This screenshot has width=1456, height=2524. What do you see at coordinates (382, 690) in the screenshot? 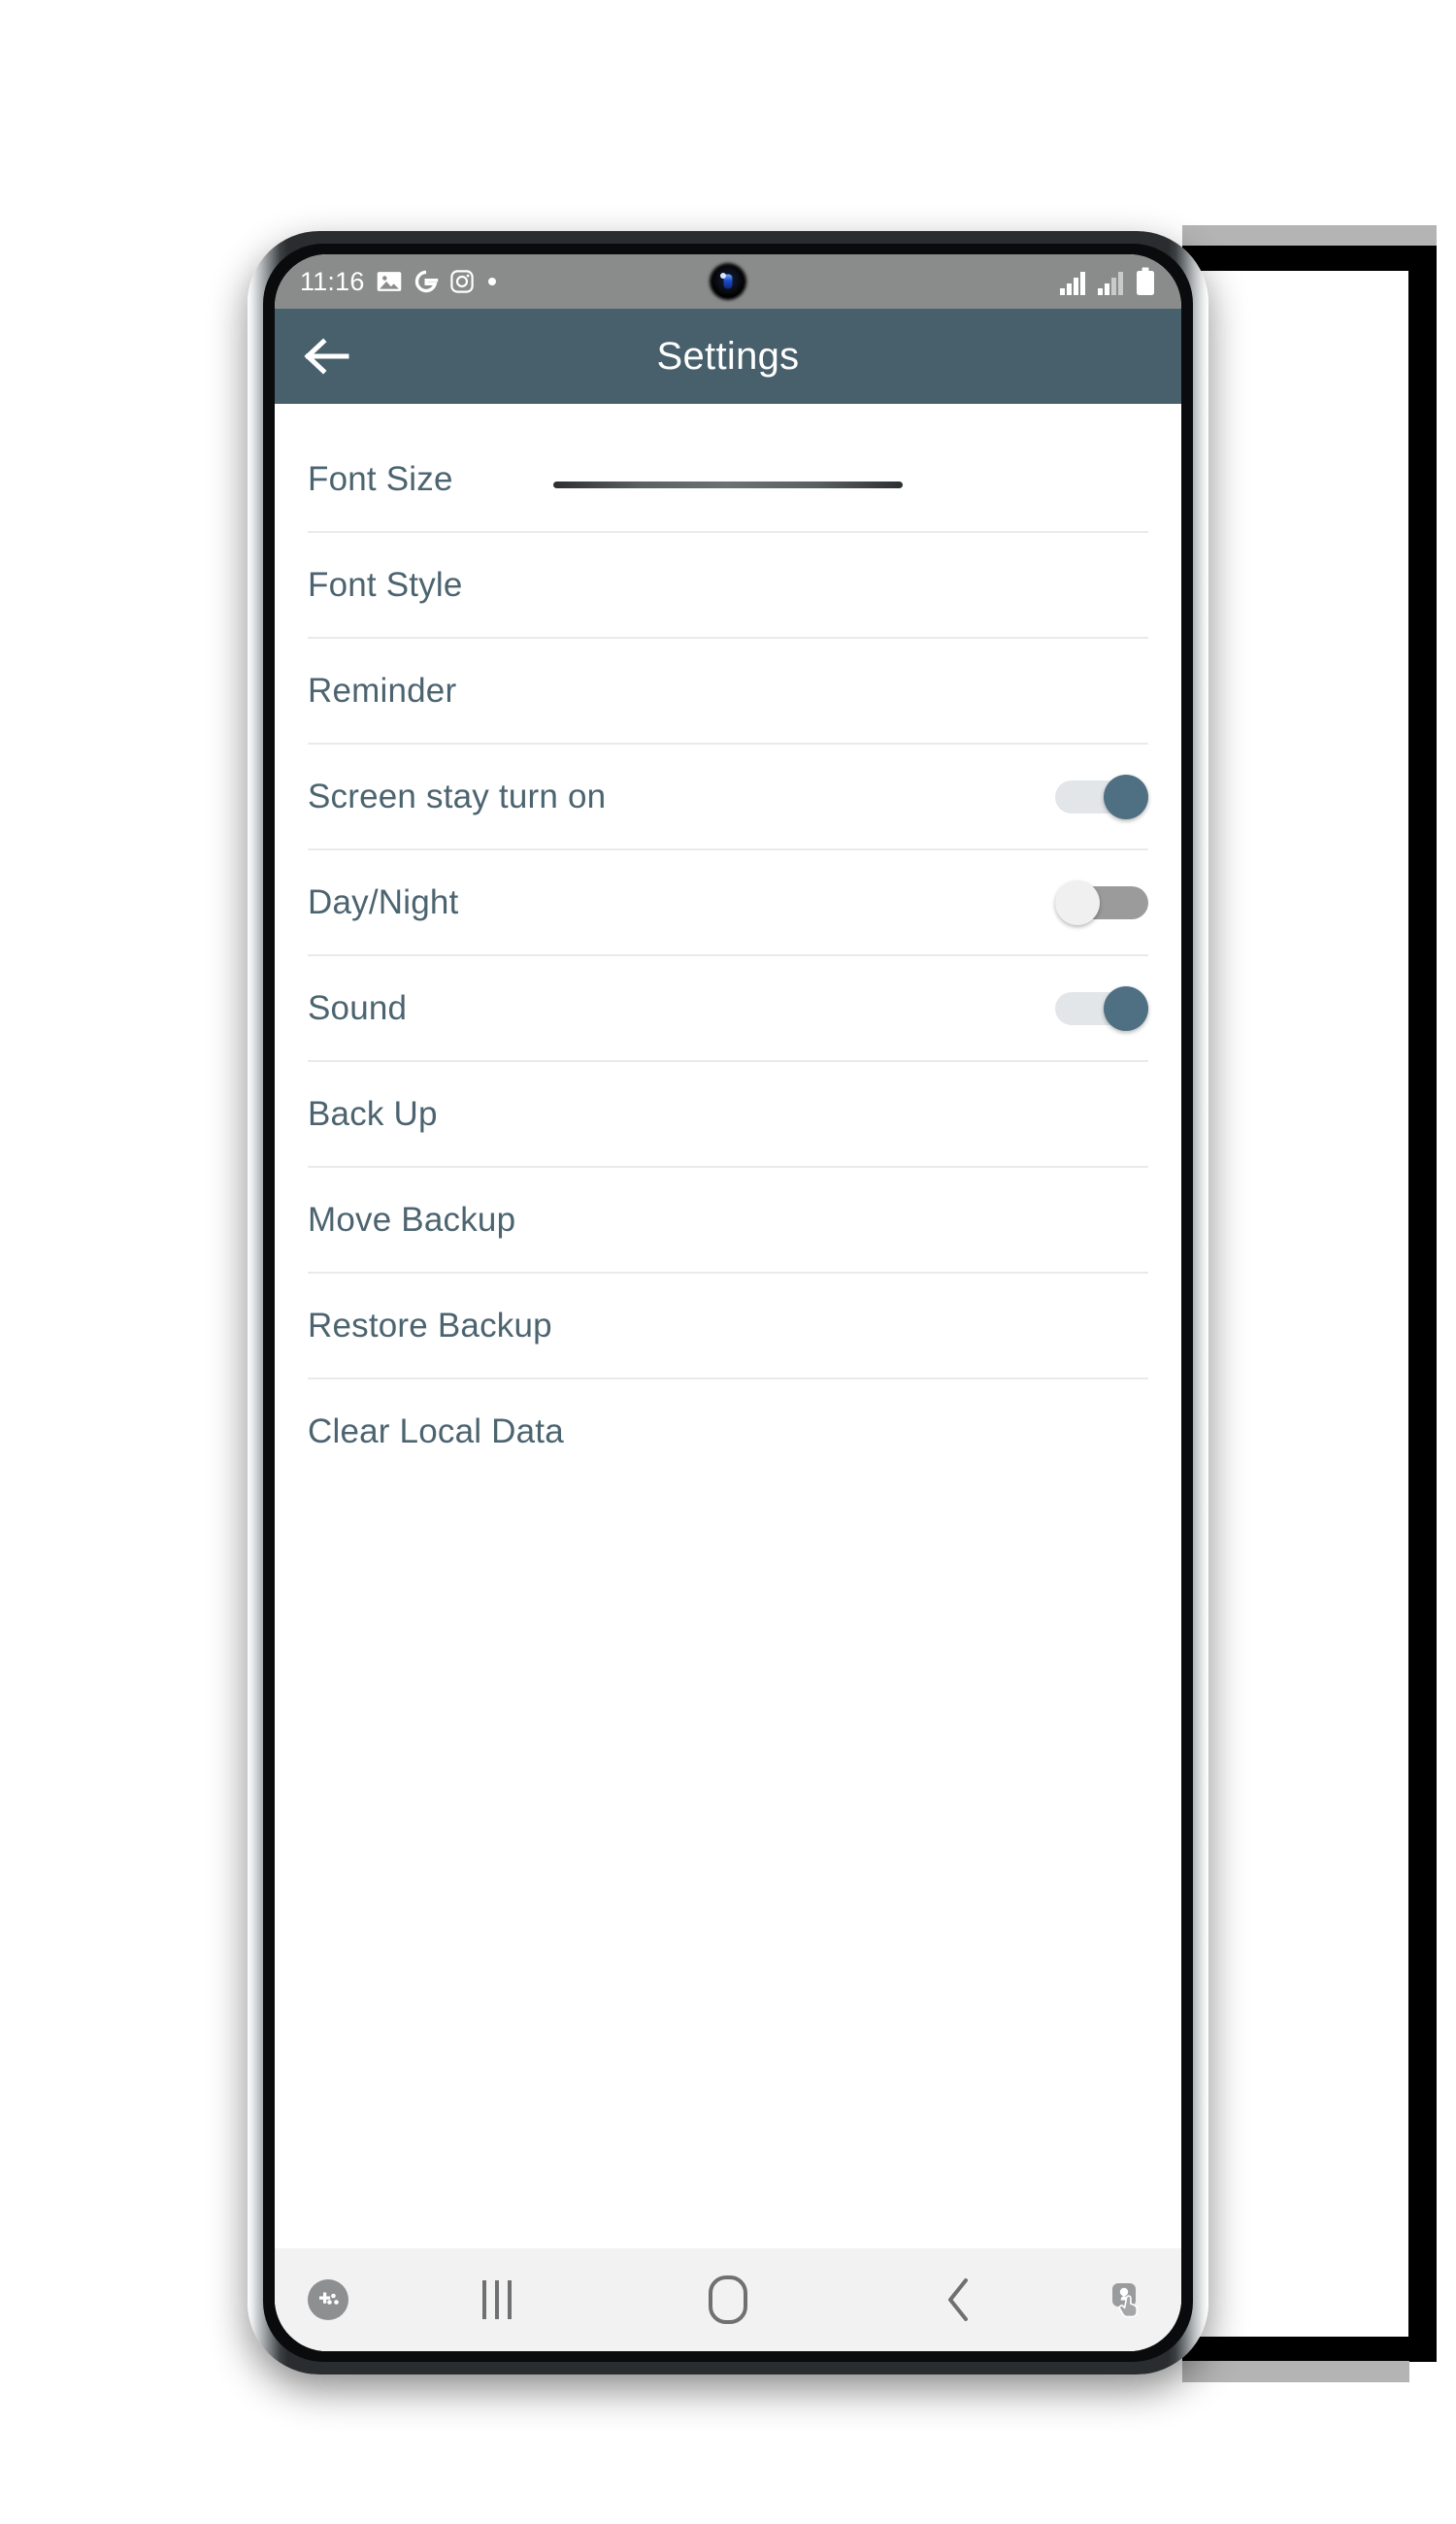
I see `settings-row-label: Reminder` at bounding box center [382, 690].